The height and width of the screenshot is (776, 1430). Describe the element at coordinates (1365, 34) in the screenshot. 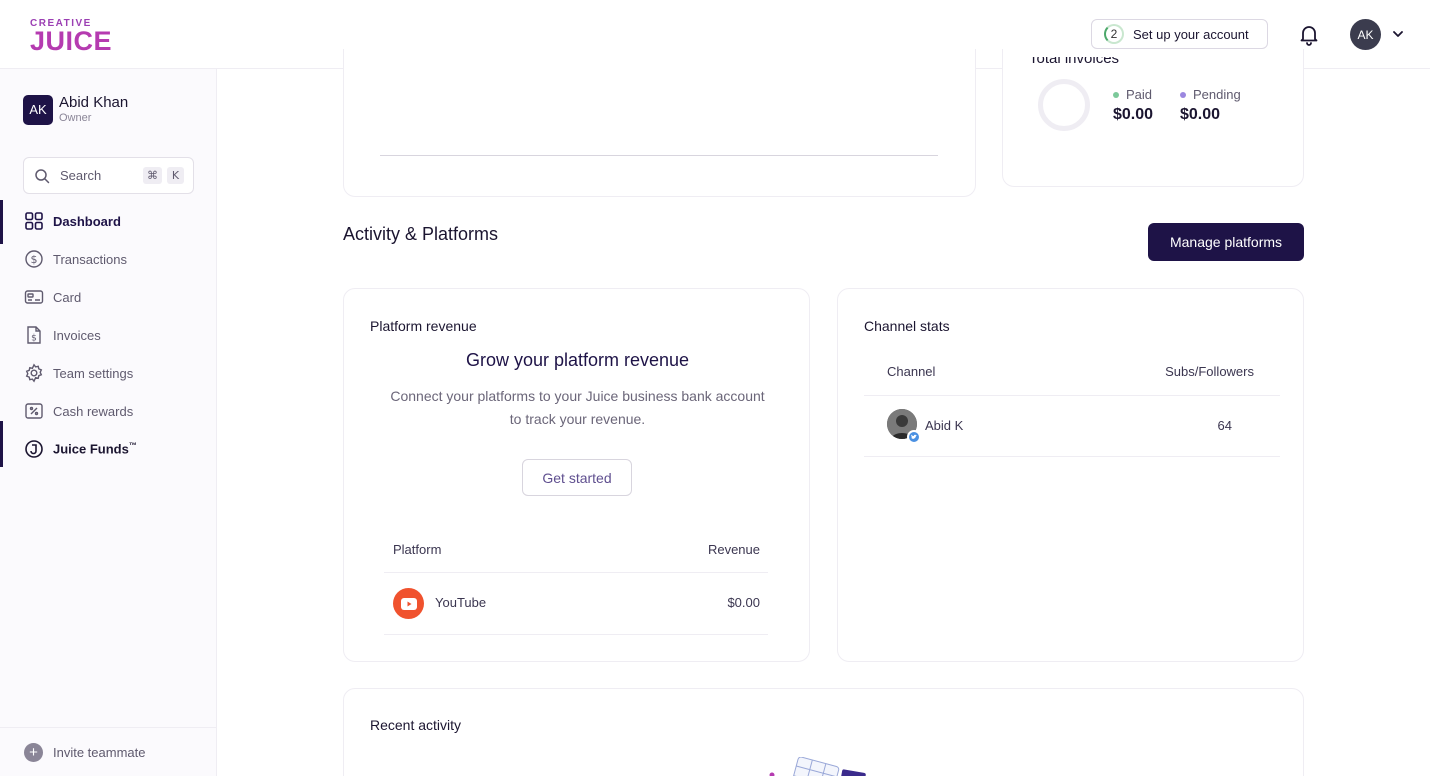

I see `user-avatar: AK` at that location.